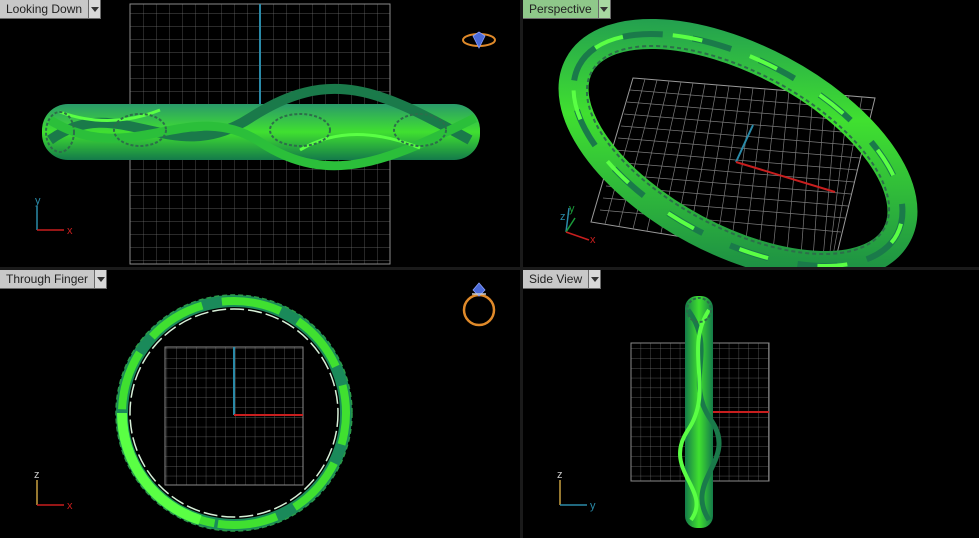  What do you see at coordinates (663, 412) in the screenshot?
I see `side-view-canvas: z y` at bounding box center [663, 412].